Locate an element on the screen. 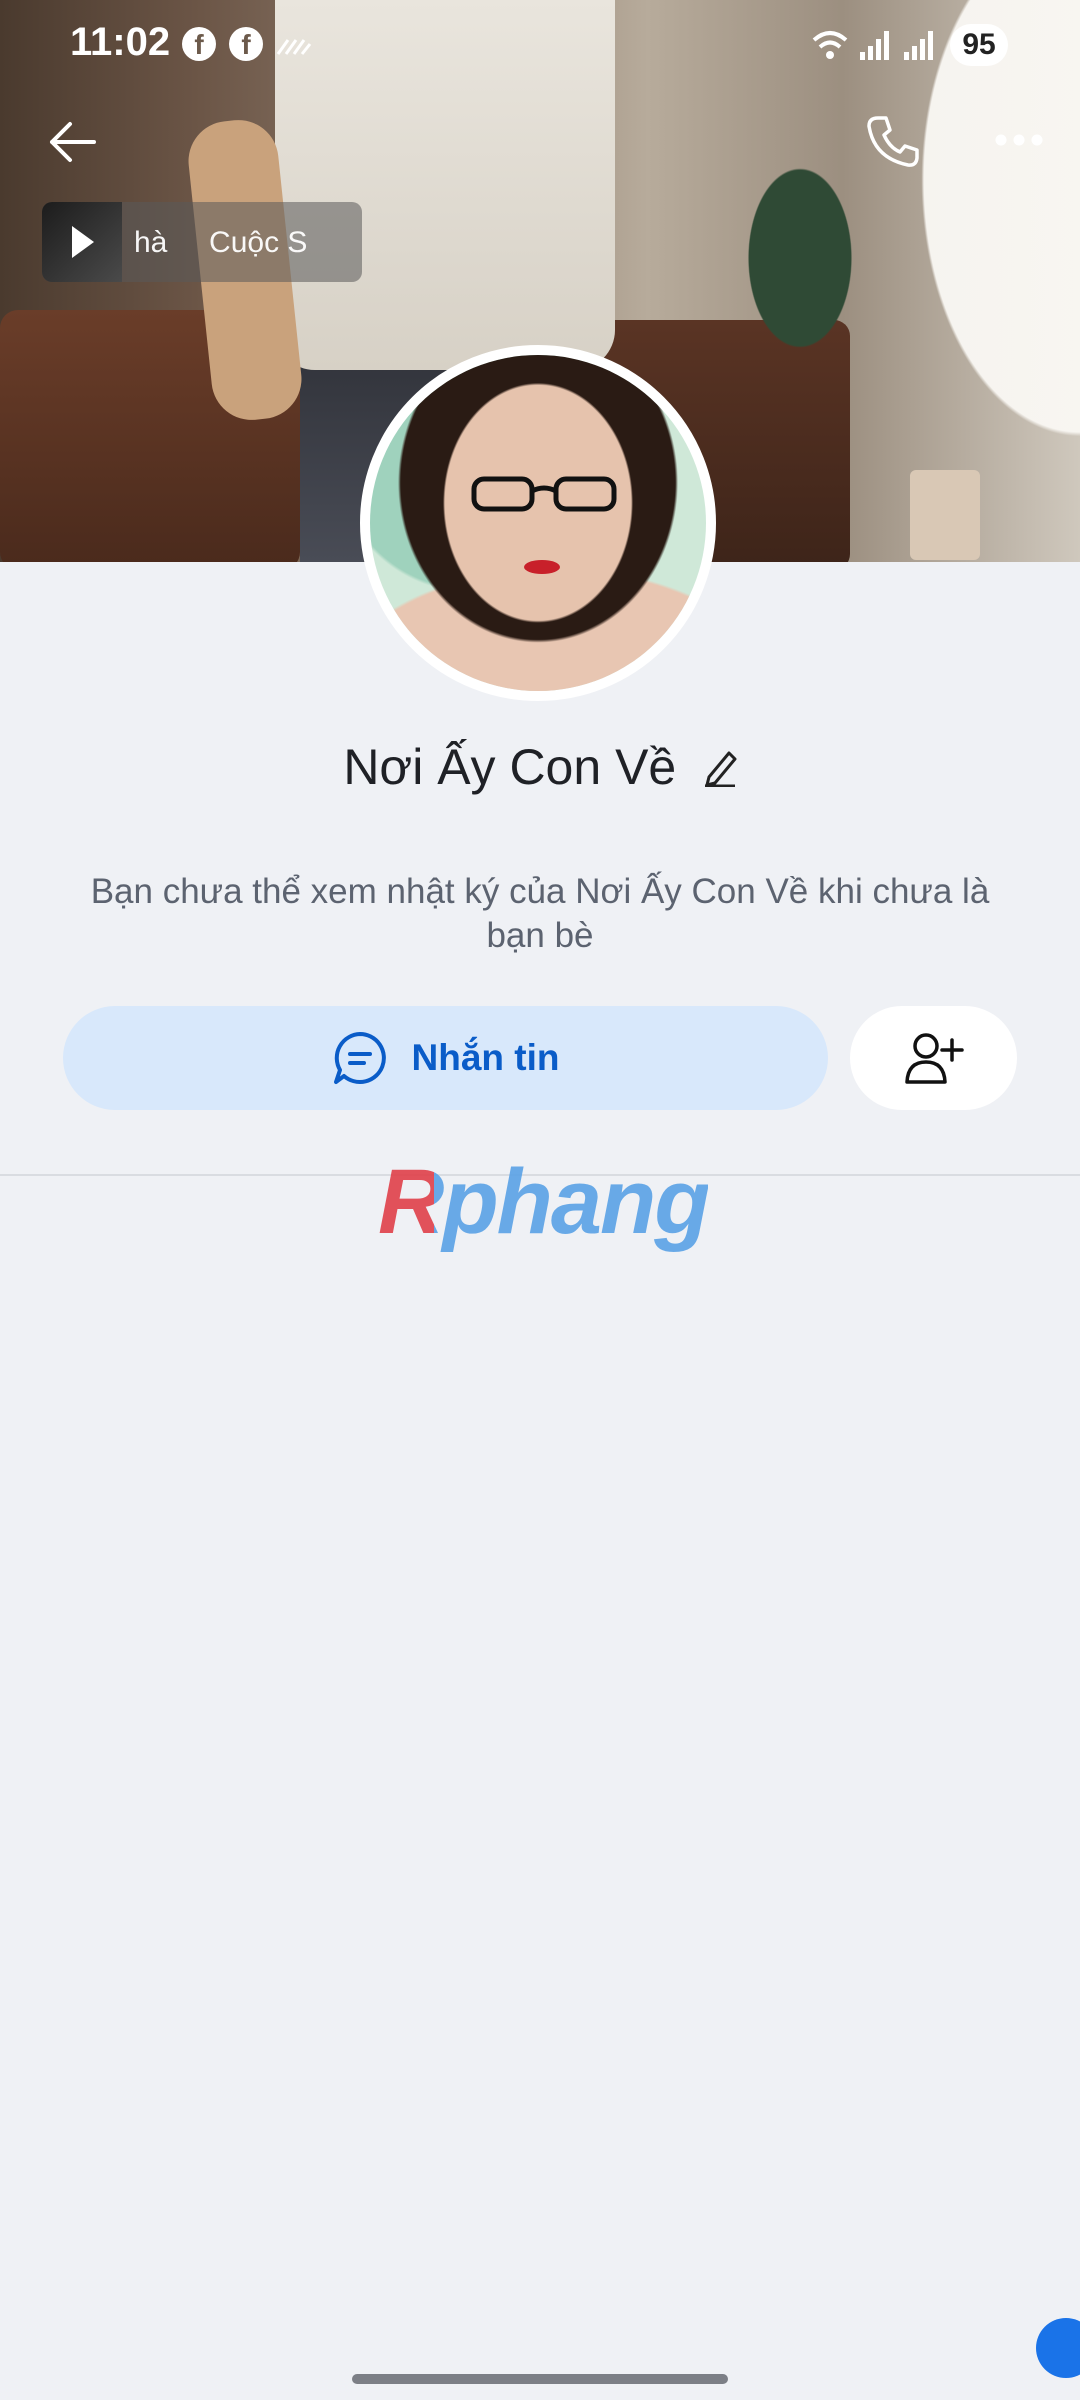 The image size is (1080, 2400). avatar-glasses is located at coordinates (544, 494).